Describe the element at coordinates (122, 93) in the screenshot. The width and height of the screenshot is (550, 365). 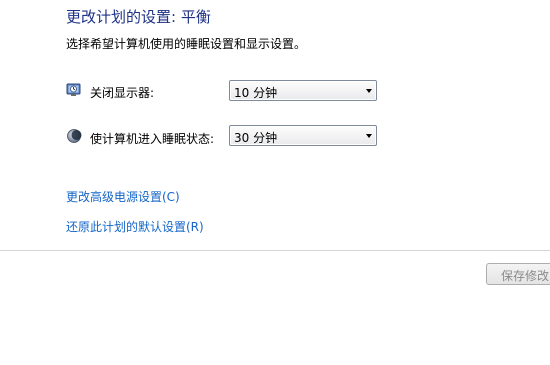
I see `display-off-label: 关闭显示器:` at that location.